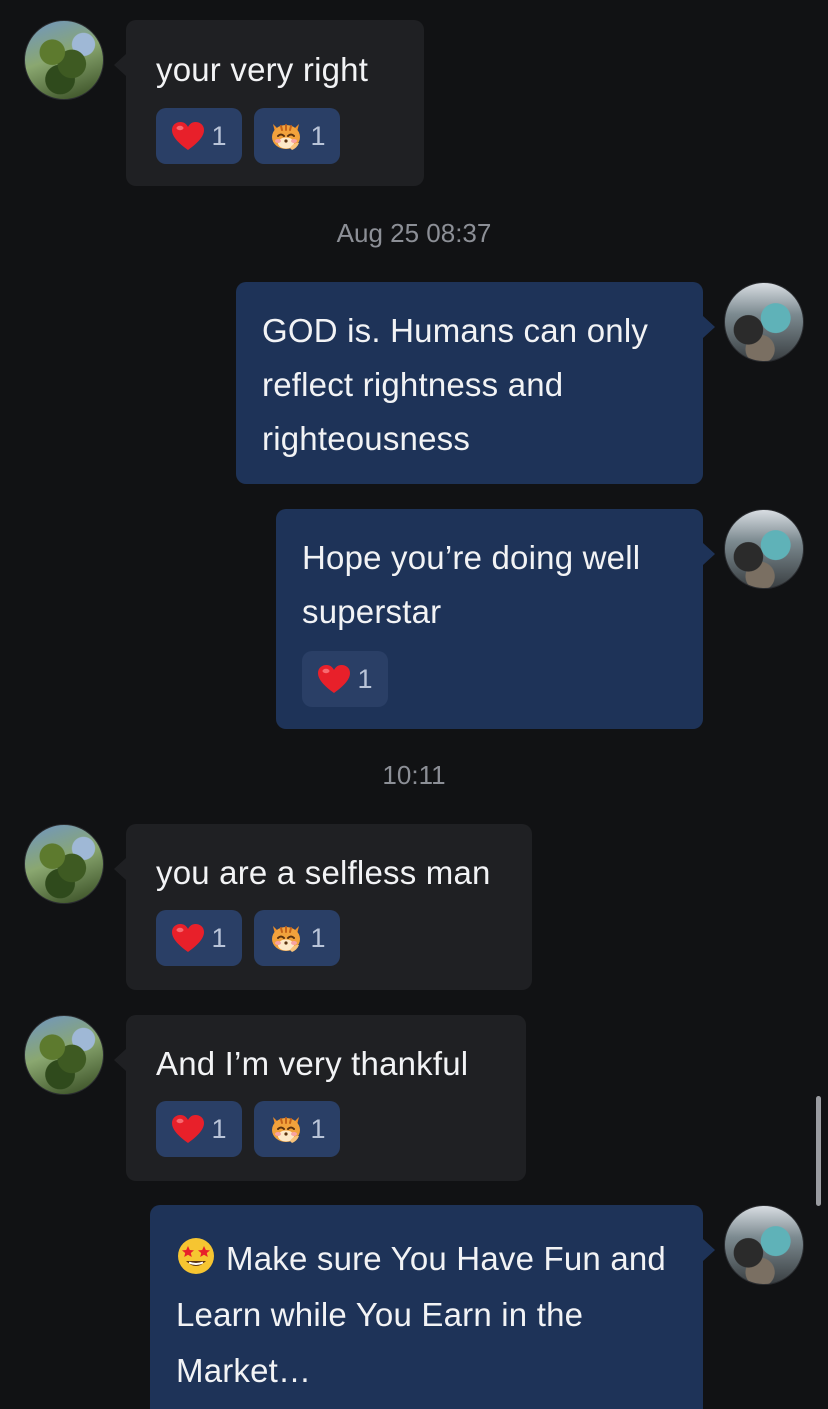  Describe the element at coordinates (414, 233) in the screenshot. I see `timestamp-divider: Aug 25 08:37` at that location.